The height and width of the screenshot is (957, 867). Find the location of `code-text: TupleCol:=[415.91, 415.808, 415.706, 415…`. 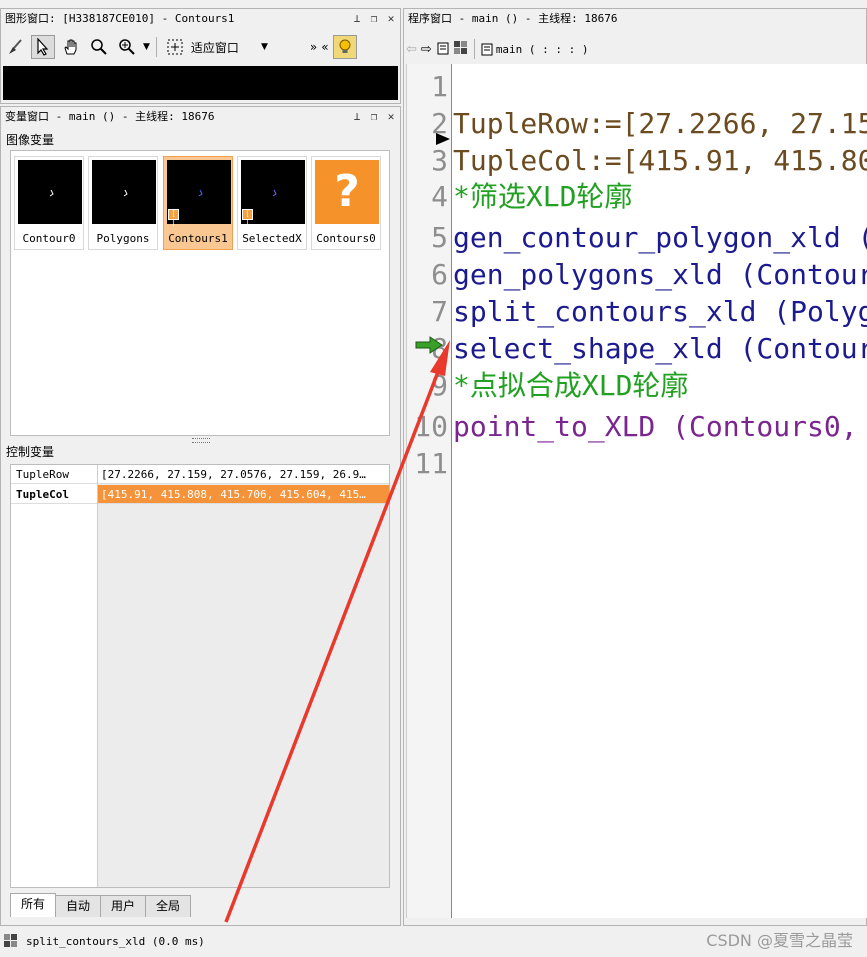

code-text: TupleCol:=[415.91, 415.808, 415.706, 415… is located at coordinates (660, 160).